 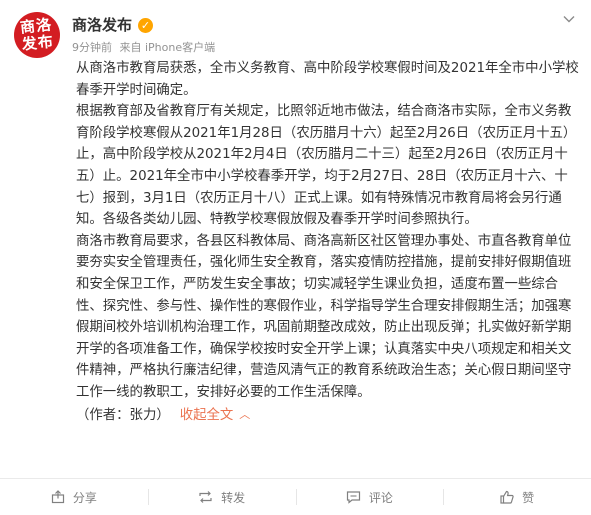 I want to click on repost-icon, so click(x=205, y=497).